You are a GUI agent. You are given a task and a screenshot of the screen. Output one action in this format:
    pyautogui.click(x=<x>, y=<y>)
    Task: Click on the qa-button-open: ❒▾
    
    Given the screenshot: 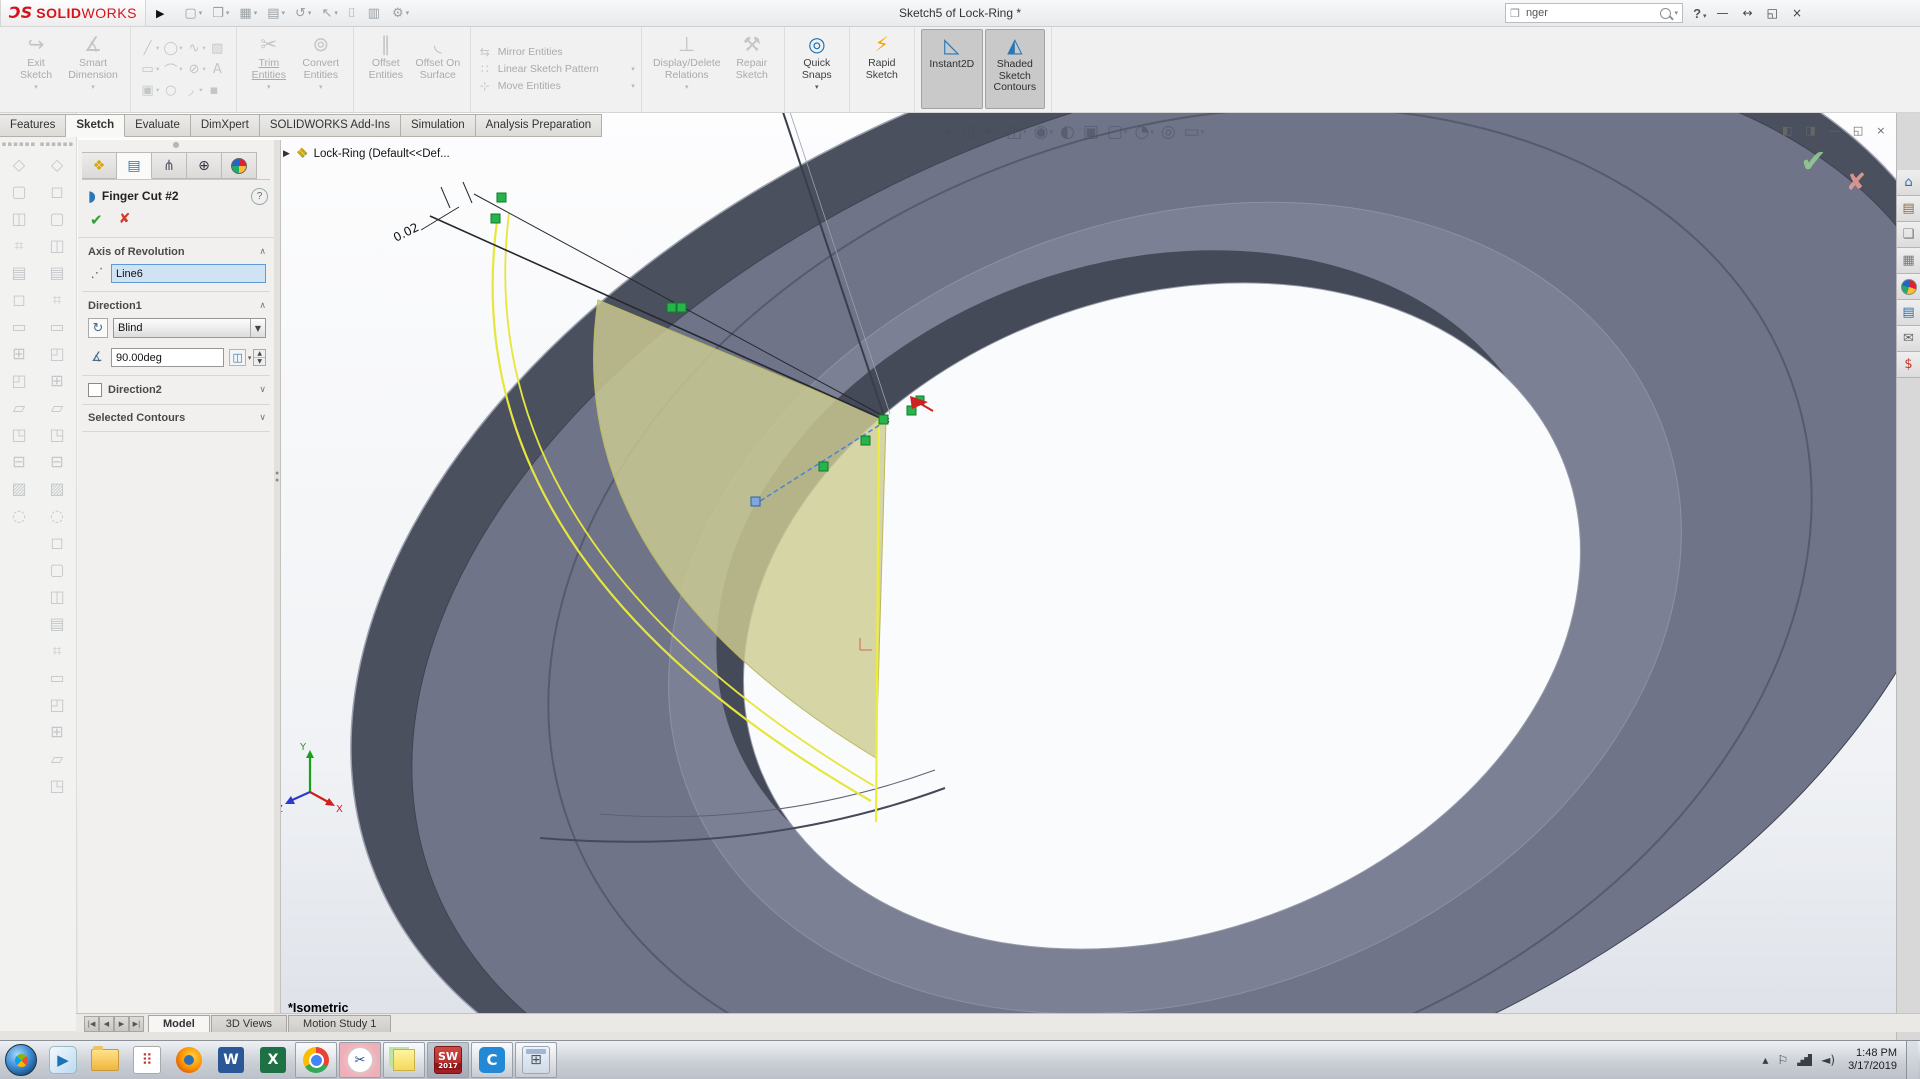 What is the action you would take?
    pyautogui.click(x=220, y=13)
    